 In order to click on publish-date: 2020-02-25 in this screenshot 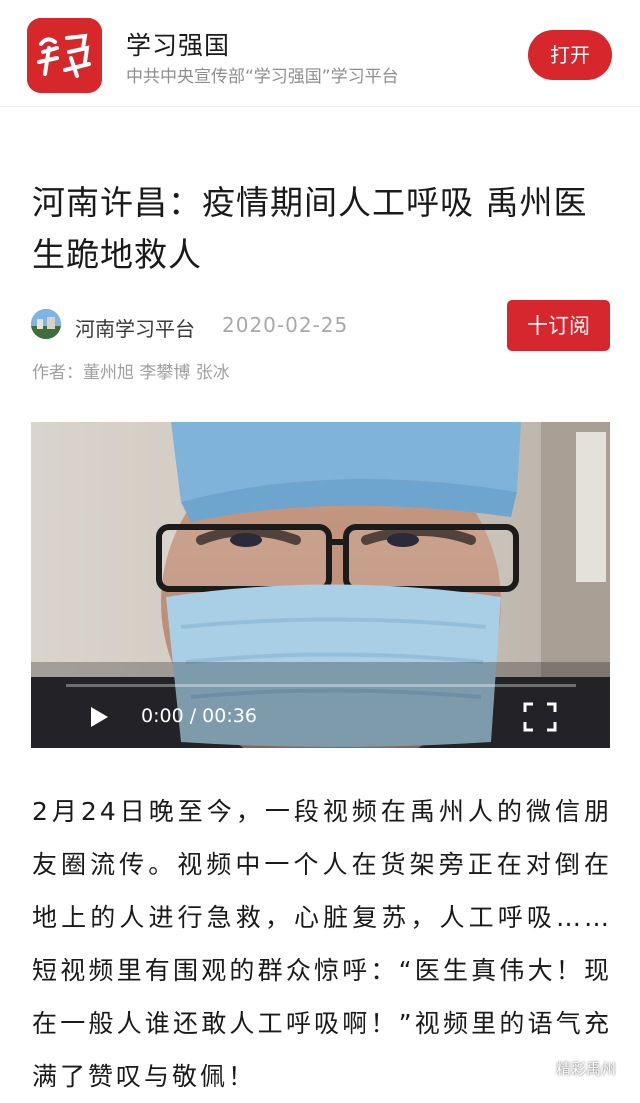, I will do `click(285, 325)`.